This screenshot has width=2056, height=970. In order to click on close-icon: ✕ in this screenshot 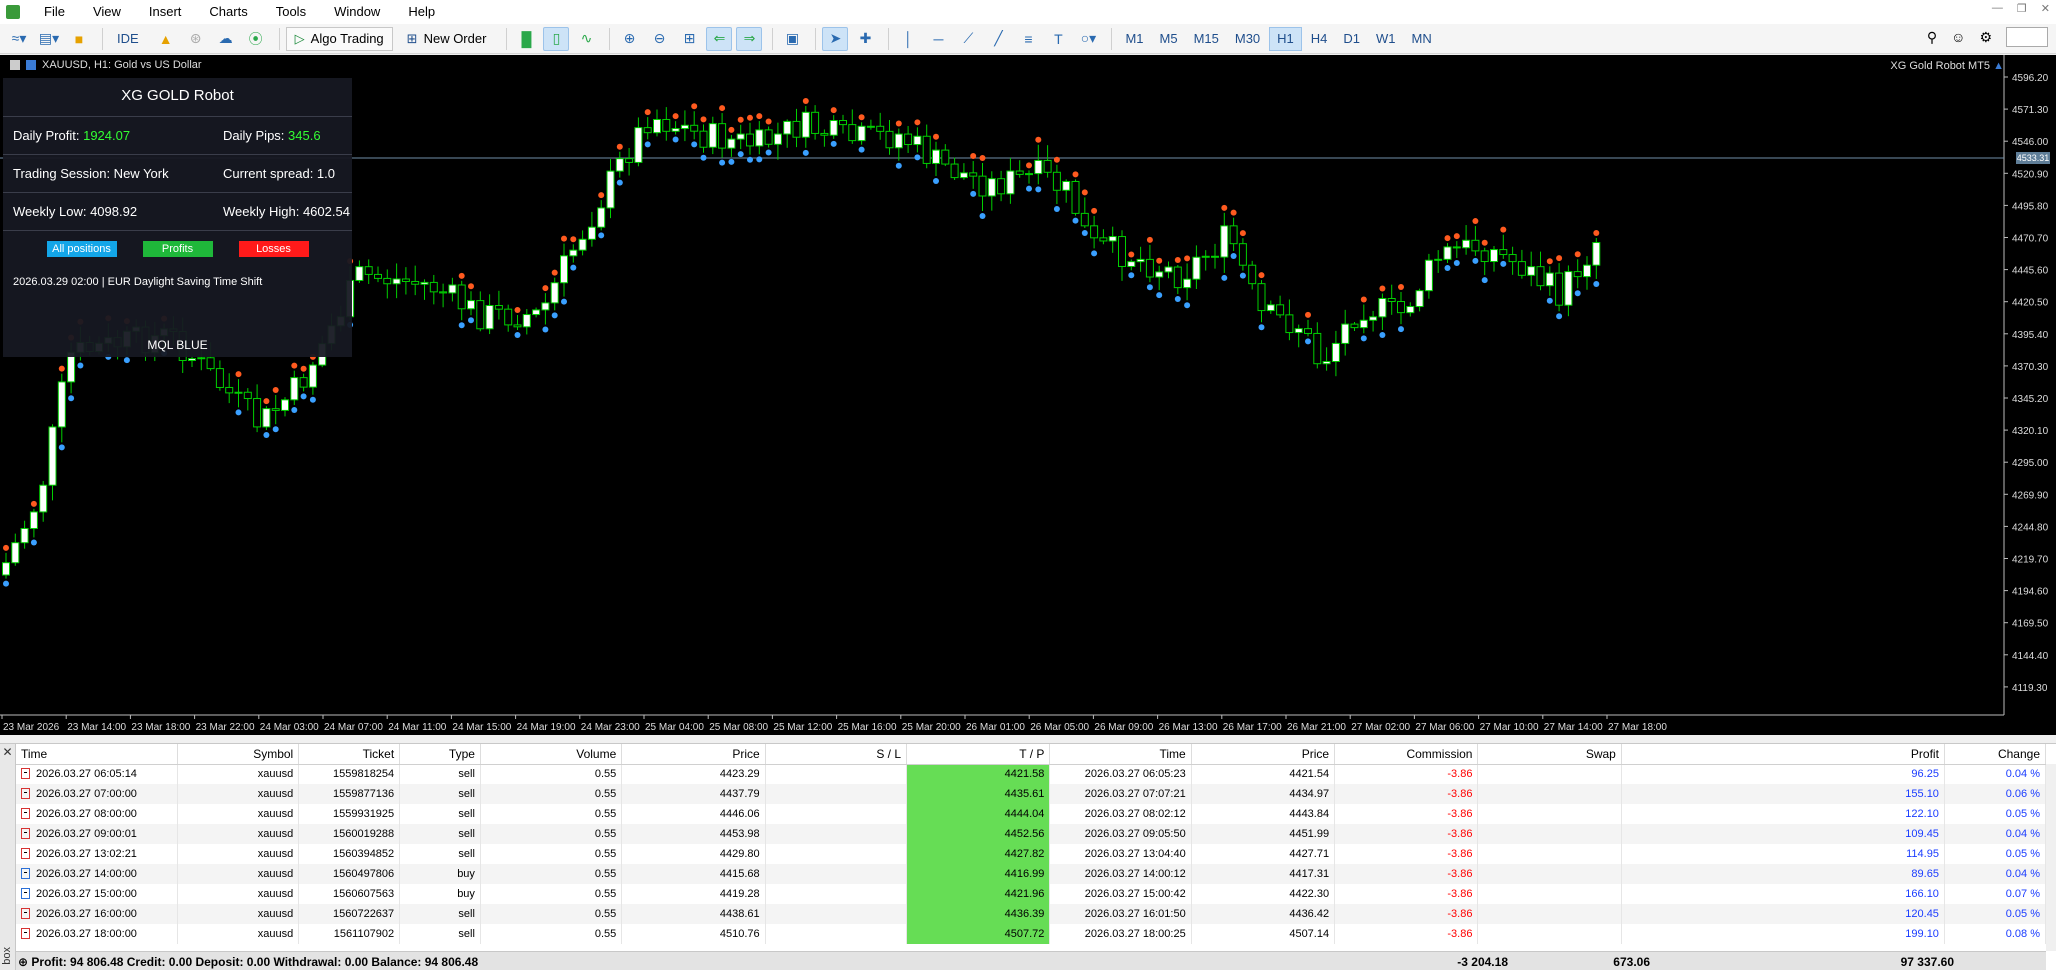, I will do `click(2045, 8)`.